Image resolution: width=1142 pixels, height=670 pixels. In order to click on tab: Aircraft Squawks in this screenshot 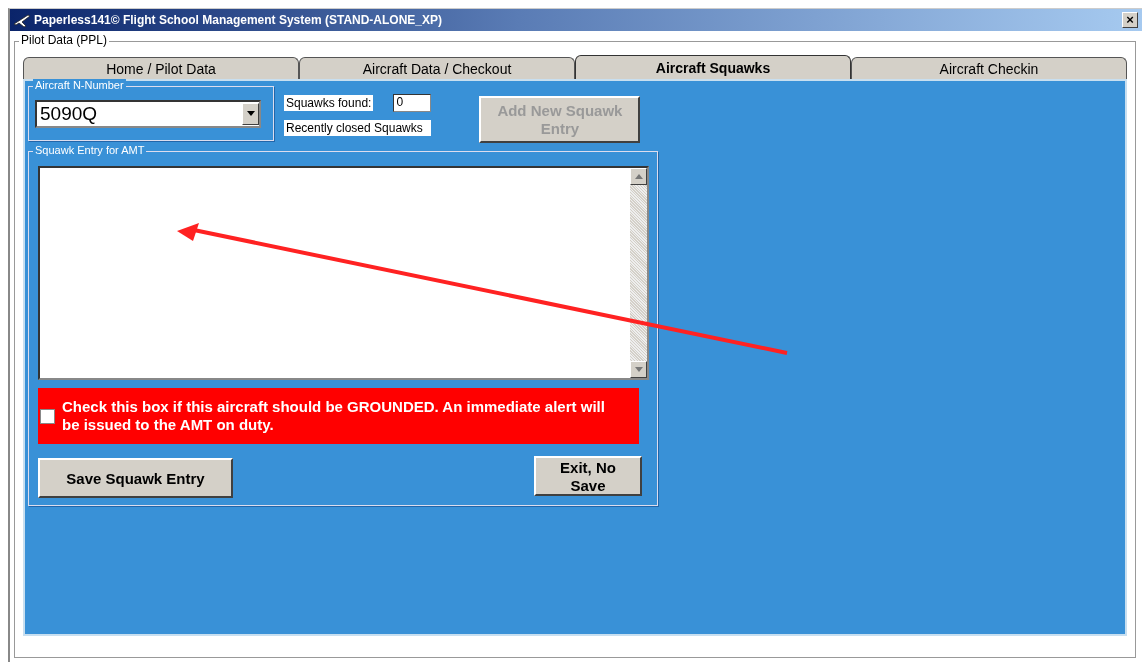, I will do `click(713, 67)`.